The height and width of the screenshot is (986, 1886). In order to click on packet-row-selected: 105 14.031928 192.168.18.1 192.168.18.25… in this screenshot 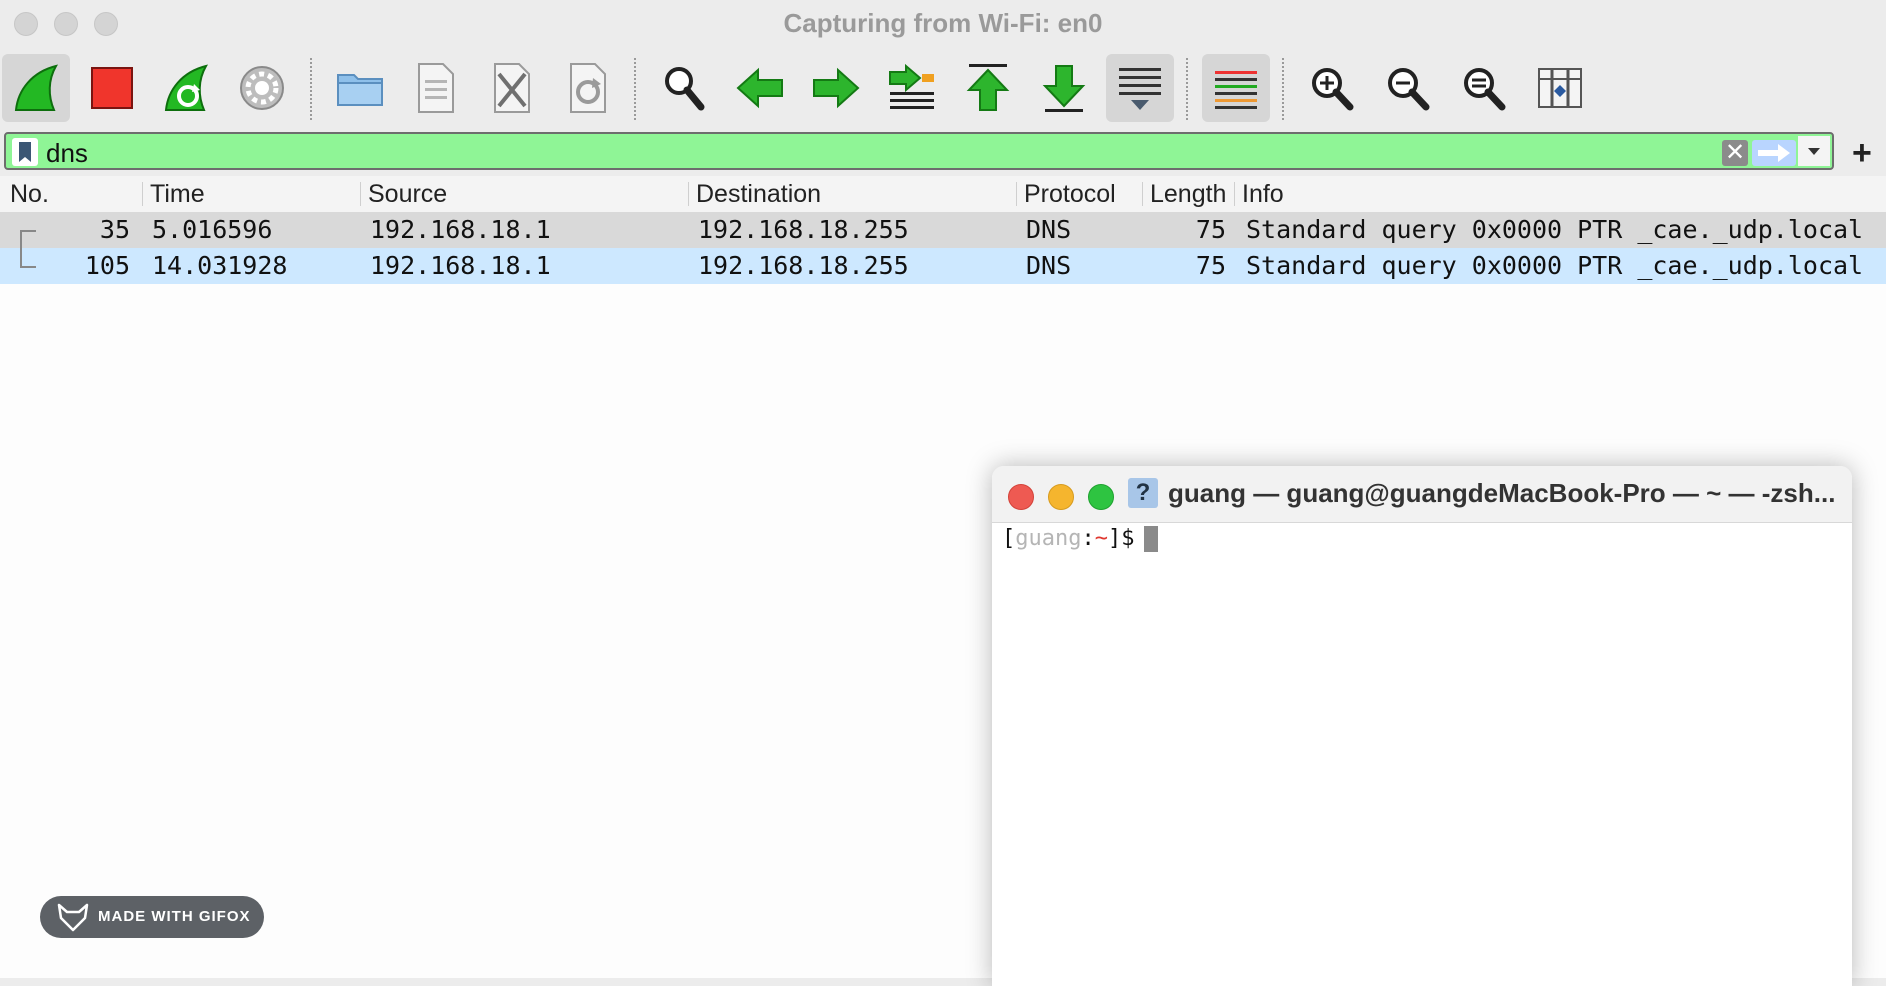, I will do `click(943, 266)`.